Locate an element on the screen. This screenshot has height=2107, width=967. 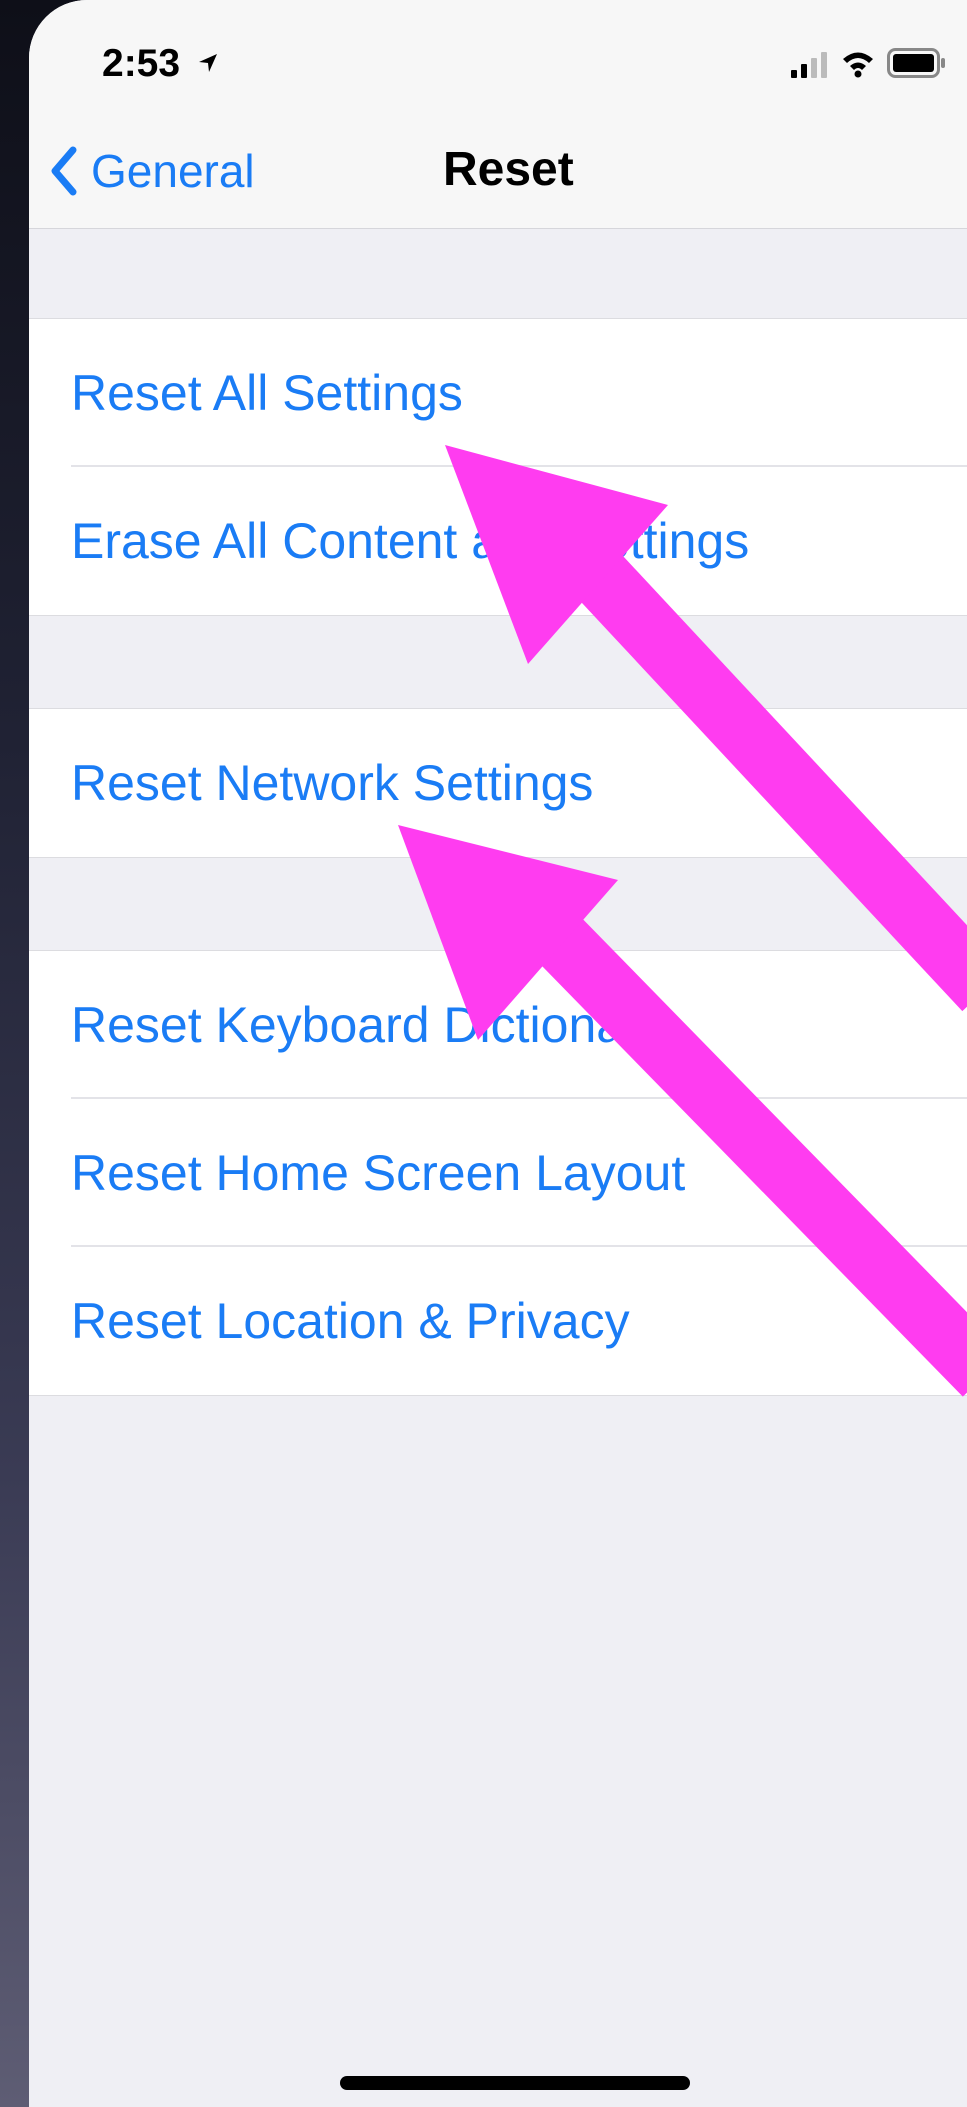
reset-all-settings-row: Reset All Settings is located at coordinates (498, 393).